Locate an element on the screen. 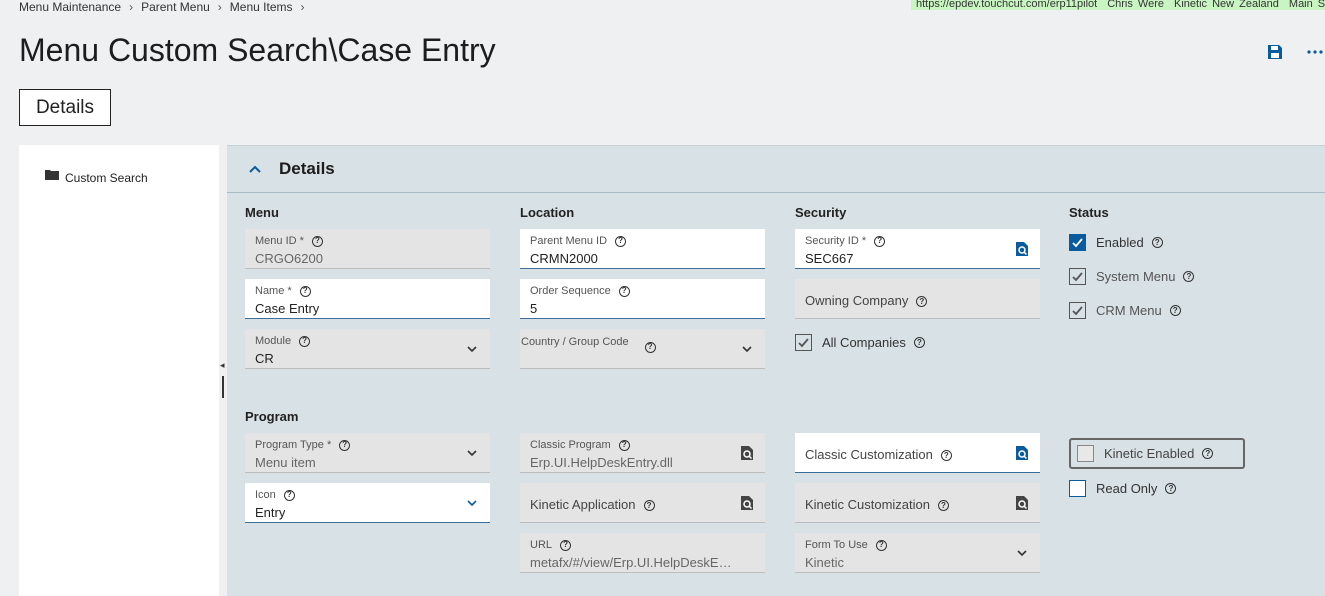  field-label: Owning Company is located at coordinates (857, 300).